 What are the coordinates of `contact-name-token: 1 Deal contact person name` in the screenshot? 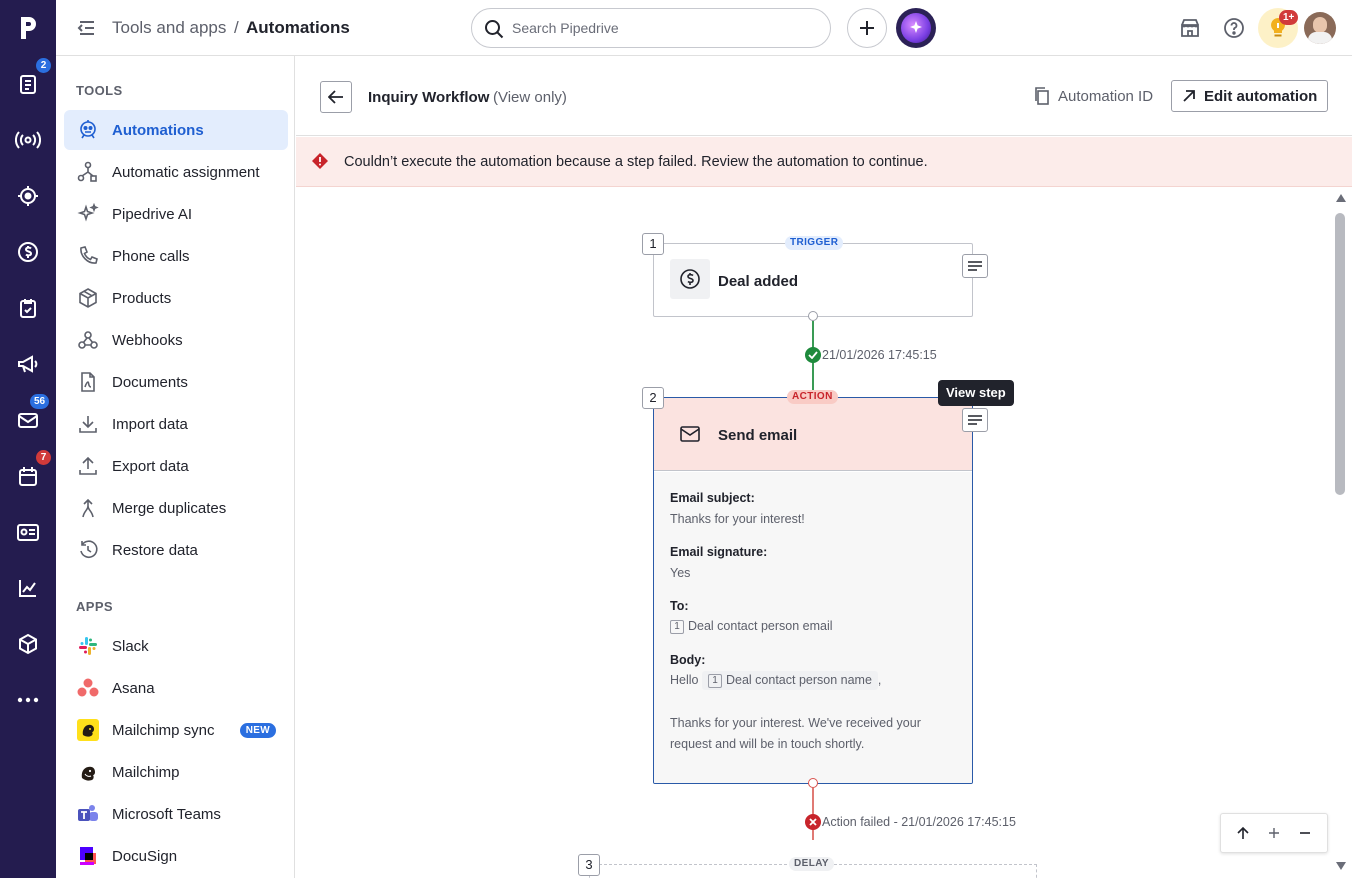 It's located at (789, 680).